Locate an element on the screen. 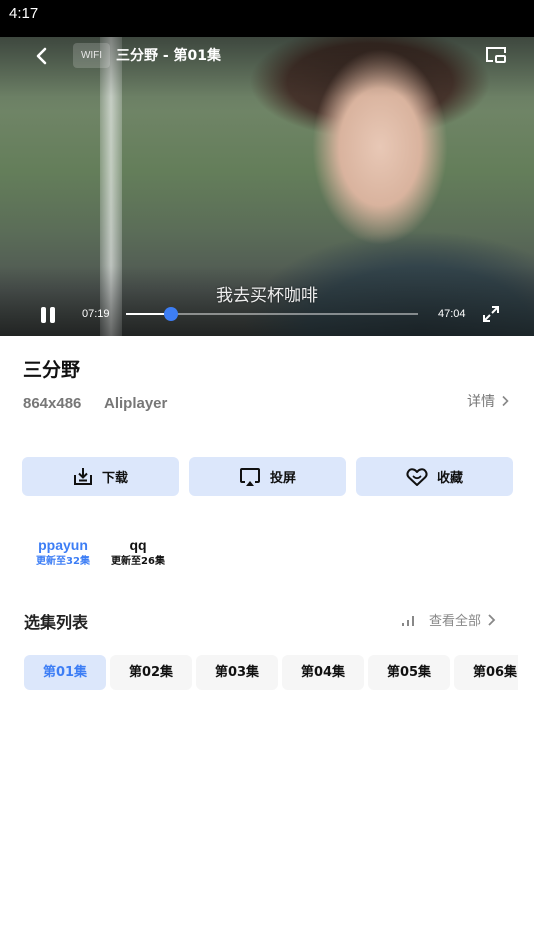 The width and height of the screenshot is (534, 949). cast-screen-icon is located at coordinates (249, 476).